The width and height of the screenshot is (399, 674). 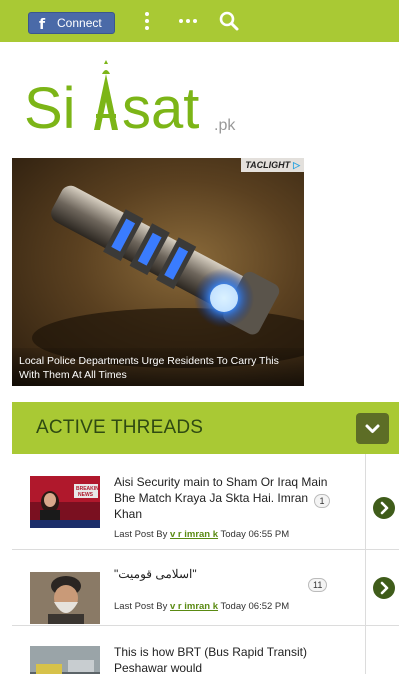 What do you see at coordinates (199, 21) in the screenshot?
I see `top-bar: f Connect` at bounding box center [199, 21].